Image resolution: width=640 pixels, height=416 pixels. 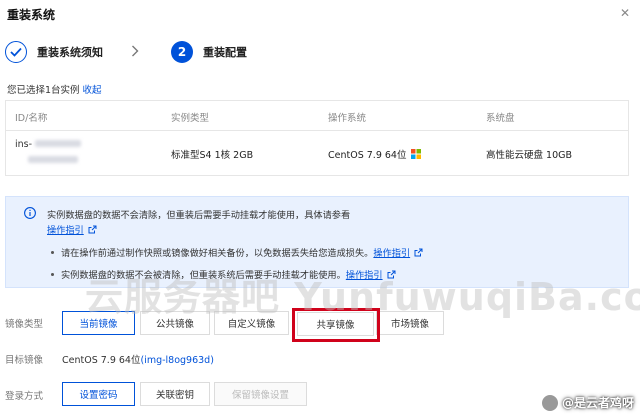 What do you see at coordinates (260, 394) in the screenshot?
I see `login-keep-image-settings: 保留镜像设置` at bounding box center [260, 394].